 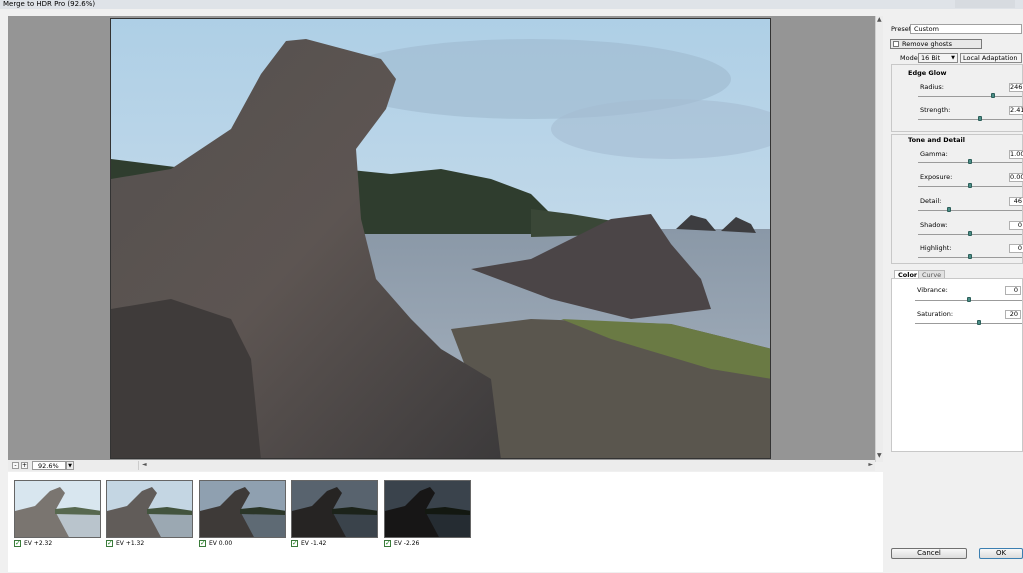 What do you see at coordinates (511, 4) in the screenshot?
I see `title-bar: Merge to HDR Pro (92.6%)` at bounding box center [511, 4].